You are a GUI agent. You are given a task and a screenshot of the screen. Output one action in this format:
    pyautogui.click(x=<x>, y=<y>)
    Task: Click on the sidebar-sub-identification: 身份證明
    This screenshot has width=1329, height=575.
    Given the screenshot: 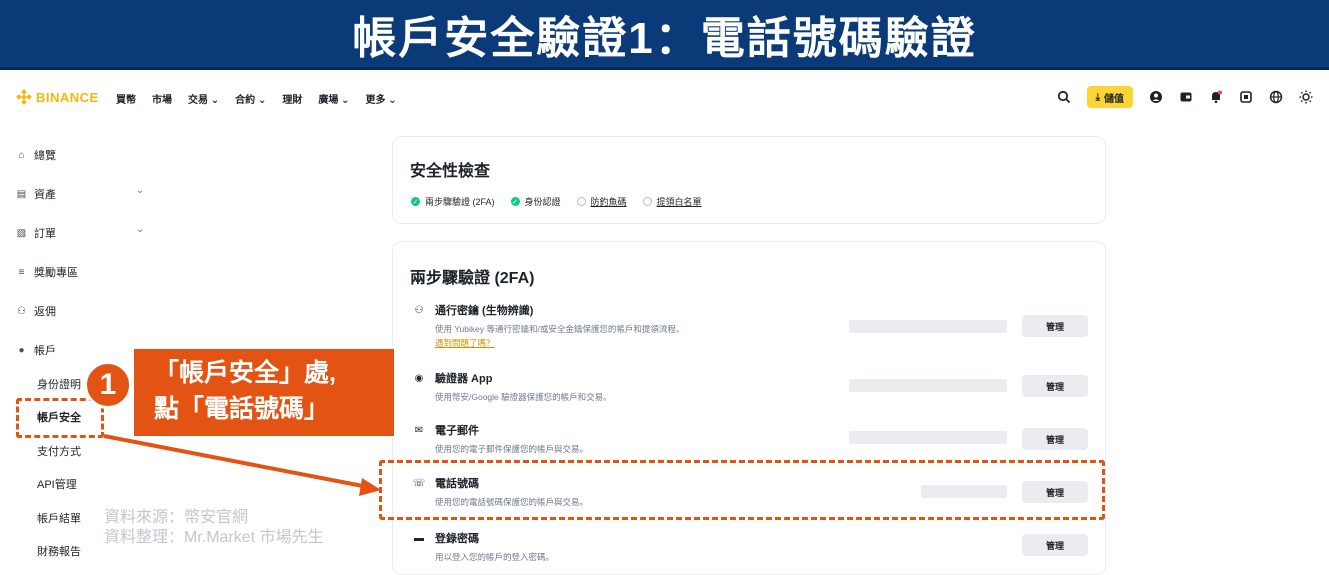 What is the action you would take?
    pyautogui.click(x=59, y=384)
    